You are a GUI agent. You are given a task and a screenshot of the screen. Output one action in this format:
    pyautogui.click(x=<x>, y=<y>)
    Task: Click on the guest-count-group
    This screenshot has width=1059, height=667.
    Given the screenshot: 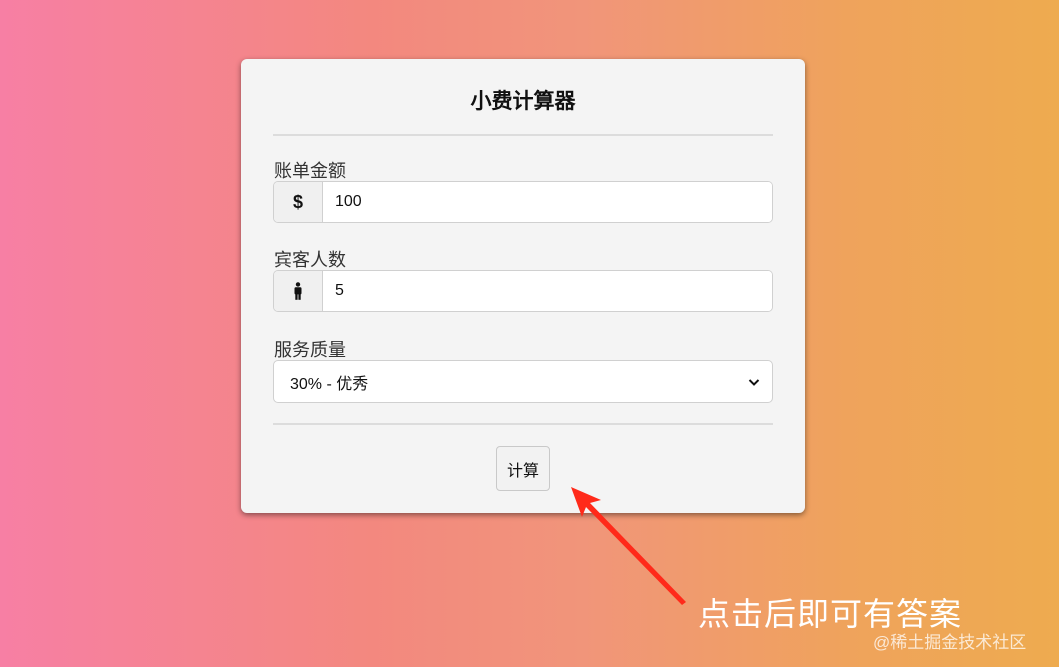 What is the action you would take?
    pyautogui.click(x=523, y=291)
    